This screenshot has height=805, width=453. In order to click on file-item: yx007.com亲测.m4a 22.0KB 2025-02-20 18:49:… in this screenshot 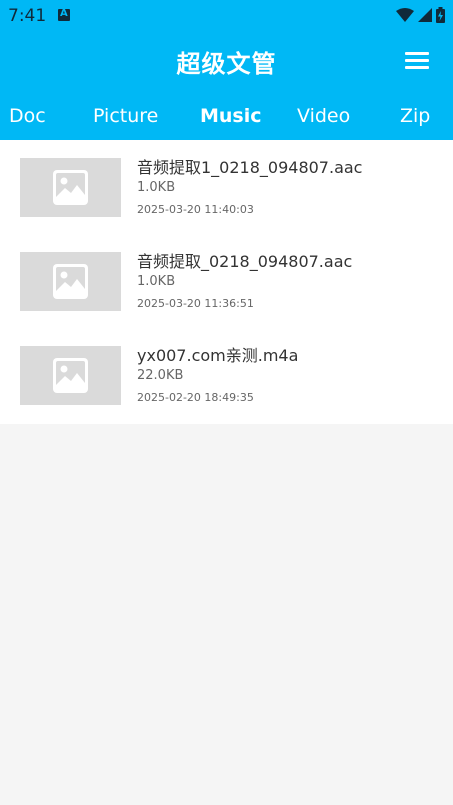, I will do `click(226, 375)`.